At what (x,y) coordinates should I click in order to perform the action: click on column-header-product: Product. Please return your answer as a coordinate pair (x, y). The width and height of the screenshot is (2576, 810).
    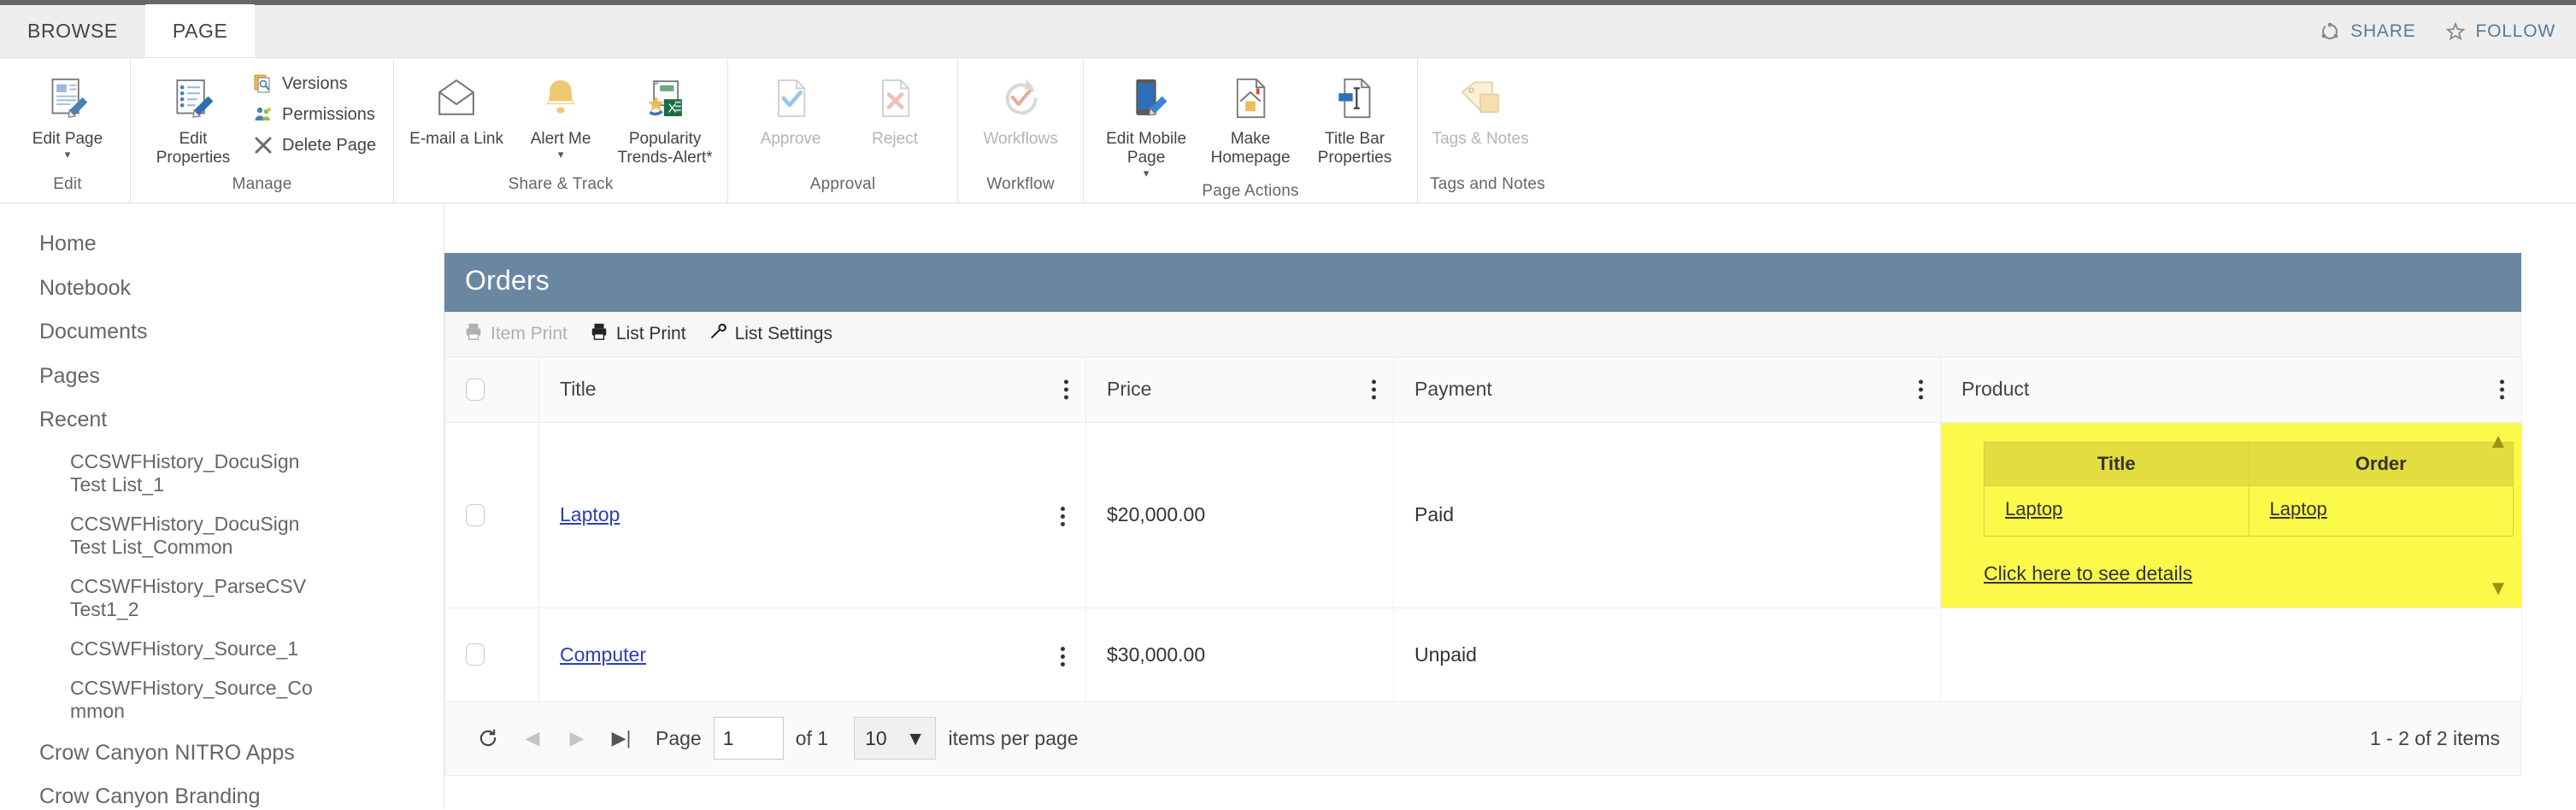
    Looking at the image, I should click on (2231, 390).